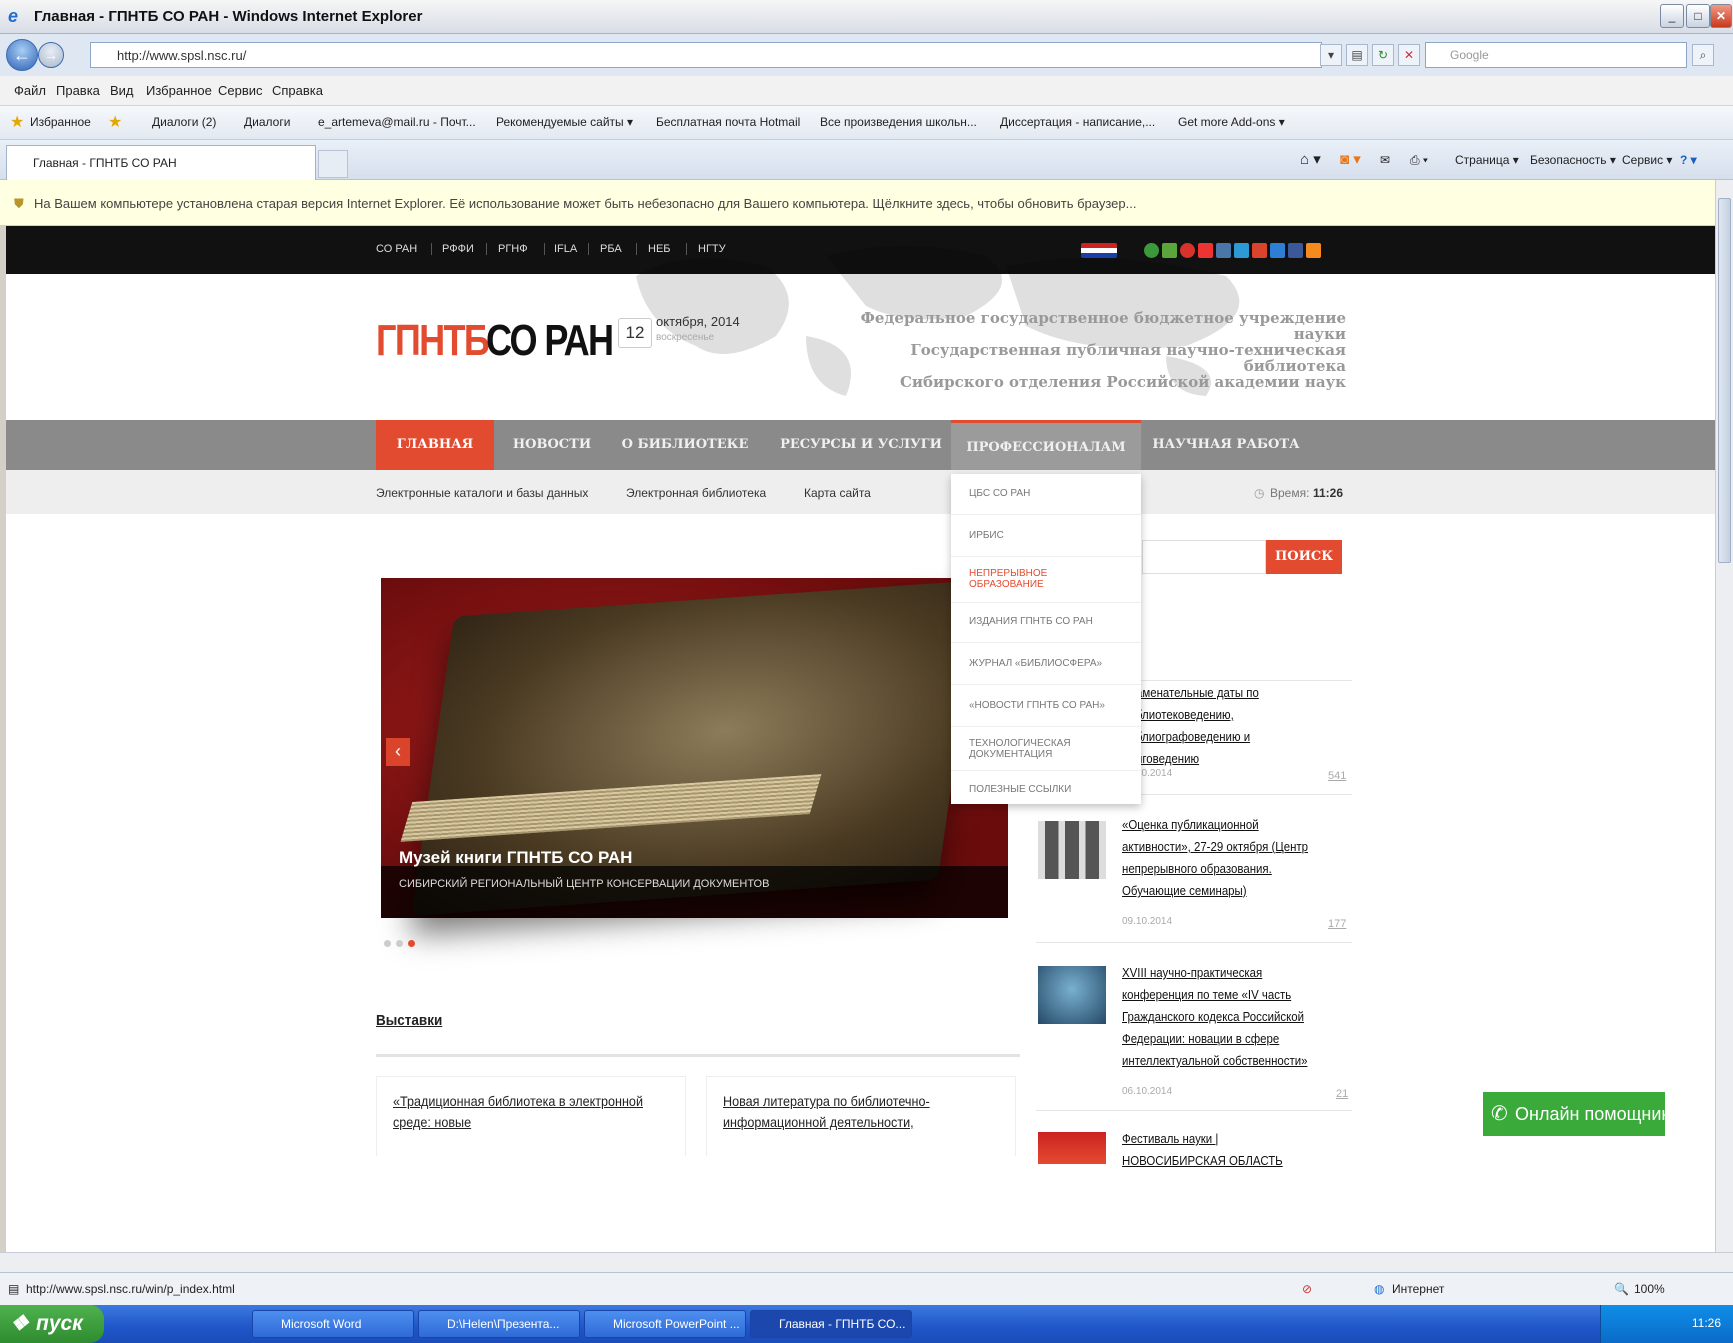 This screenshot has height=1343, width=1733. What do you see at coordinates (398, 752) in the screenshot?
I see `slider-prev-button: ‹` at bounding box center [398, 752].